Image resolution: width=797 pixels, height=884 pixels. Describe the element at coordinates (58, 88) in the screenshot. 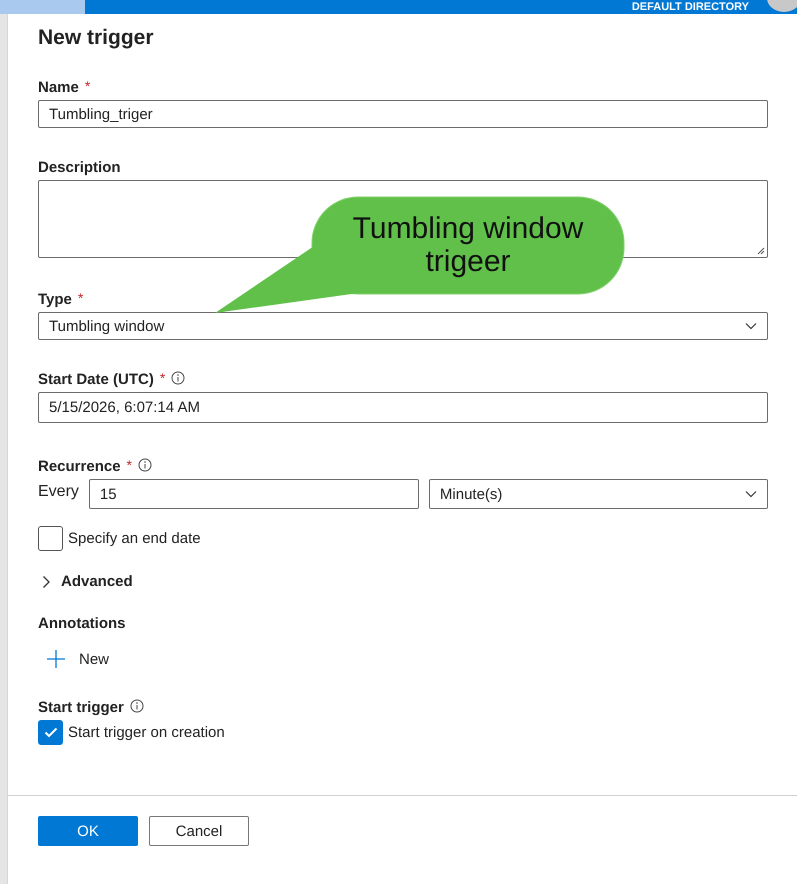

I see `field-label: Name` at that location.